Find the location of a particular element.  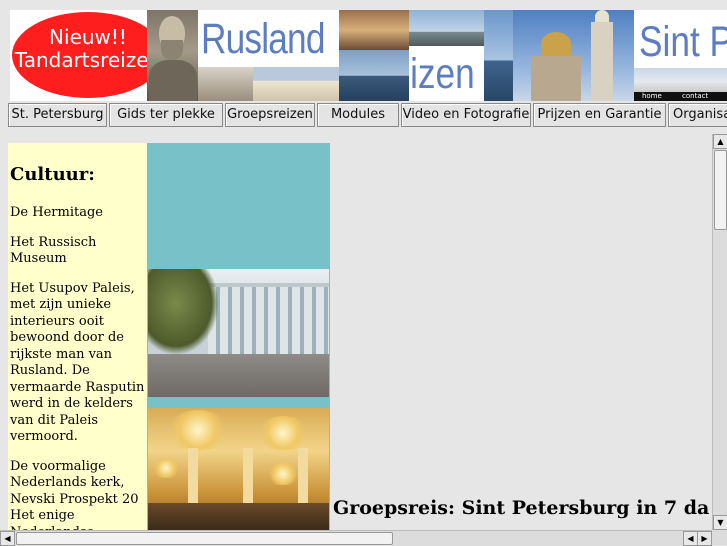

horizontal-scroll-thumb is located at coordinates (204, 538).